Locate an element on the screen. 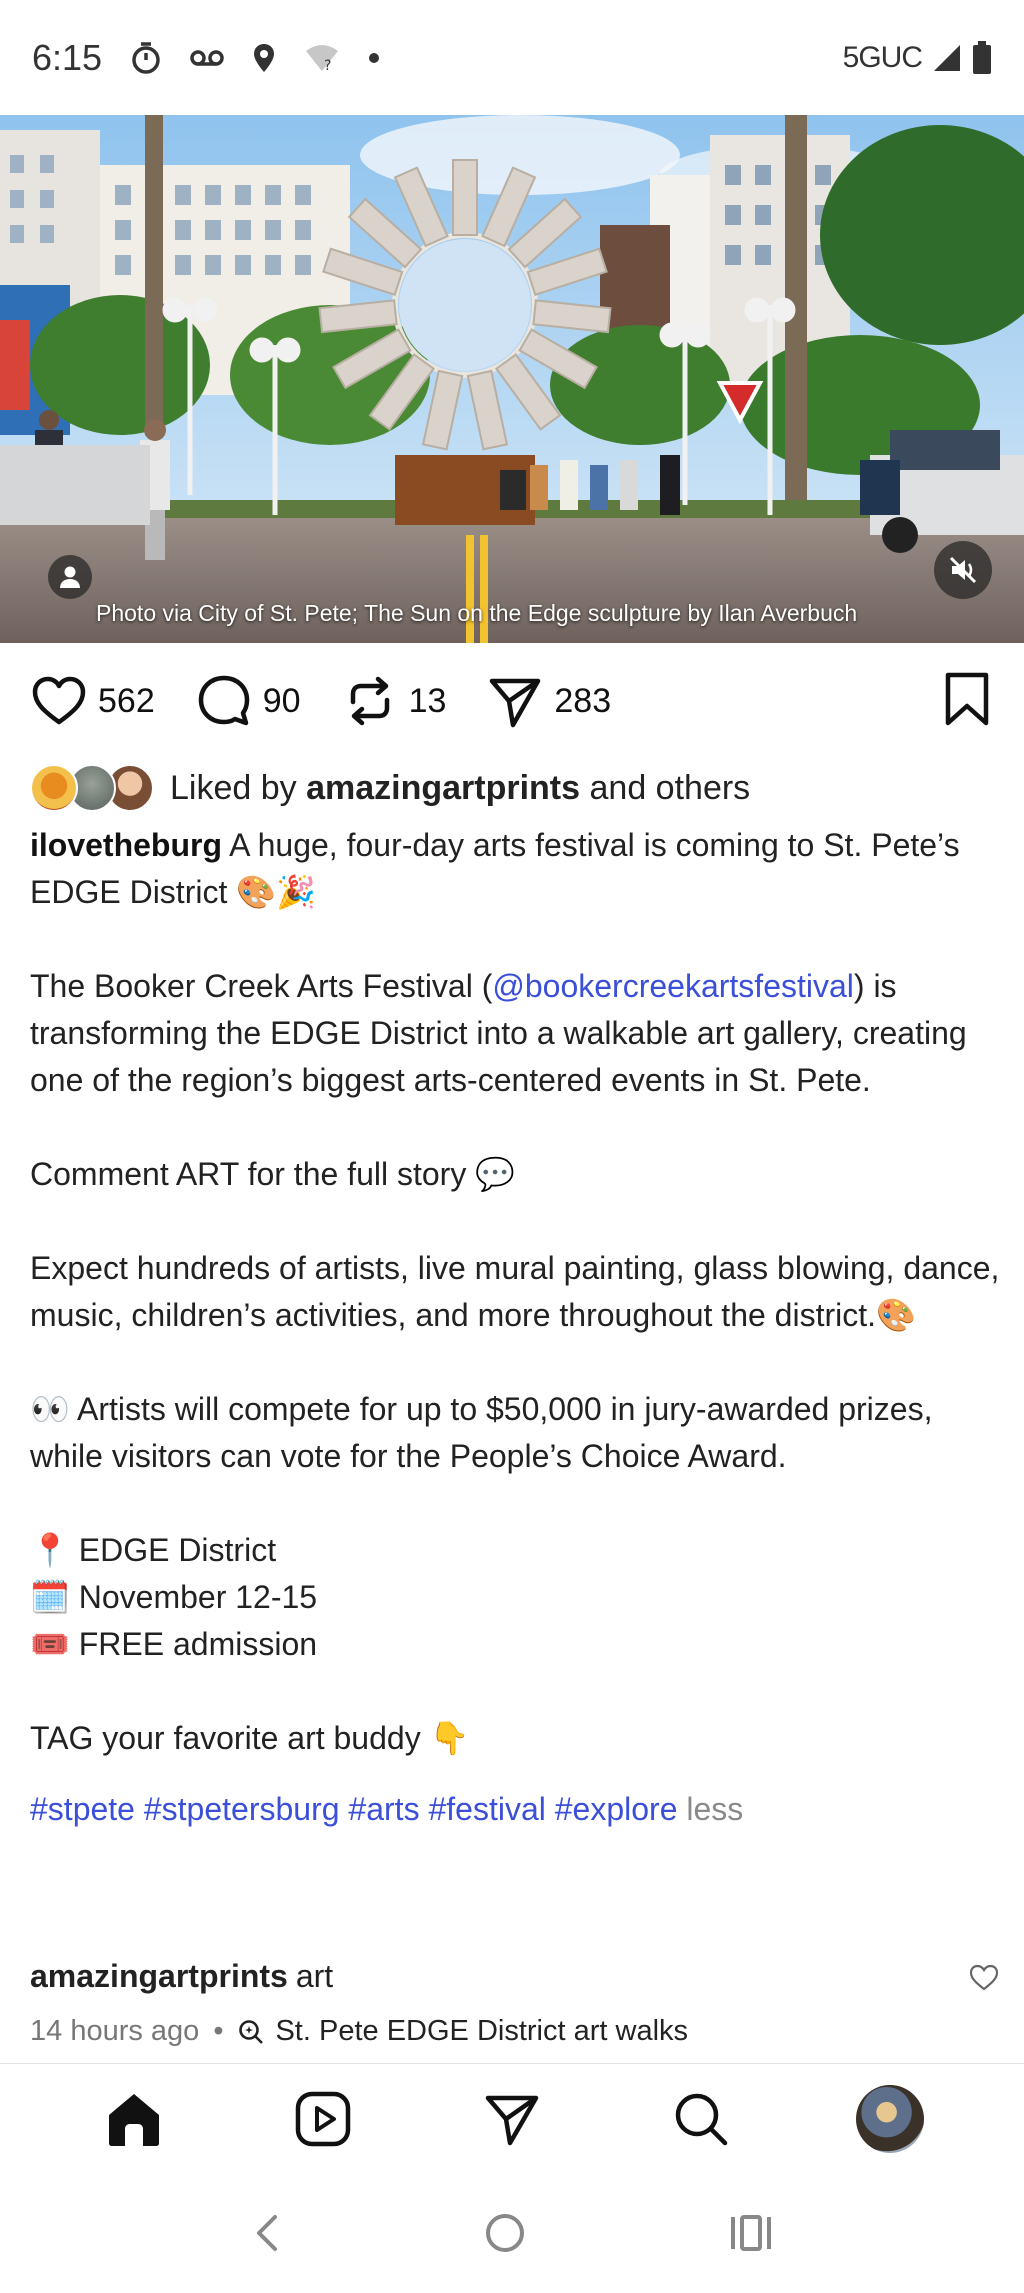  liked-by: Liked by amazingartprints and others is located at coordinates (390, 788).